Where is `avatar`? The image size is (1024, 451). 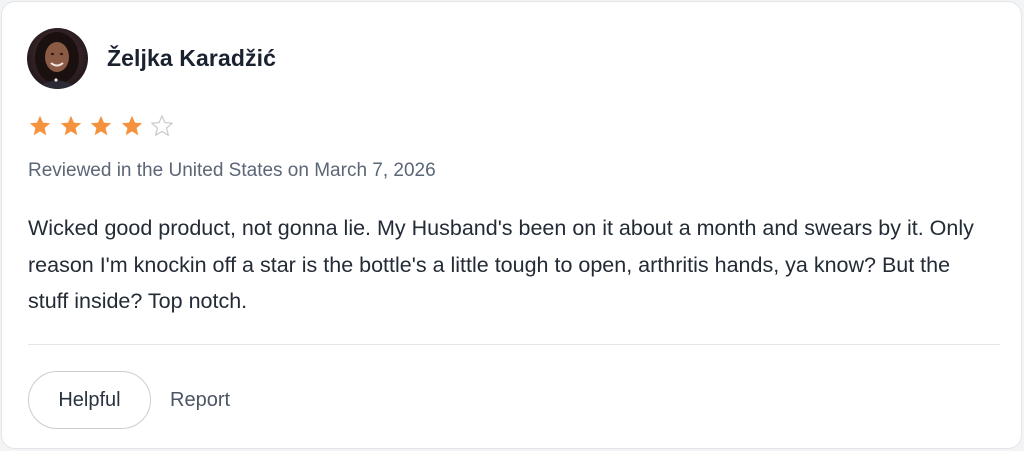
avatar is located at coordinates (57, 58).